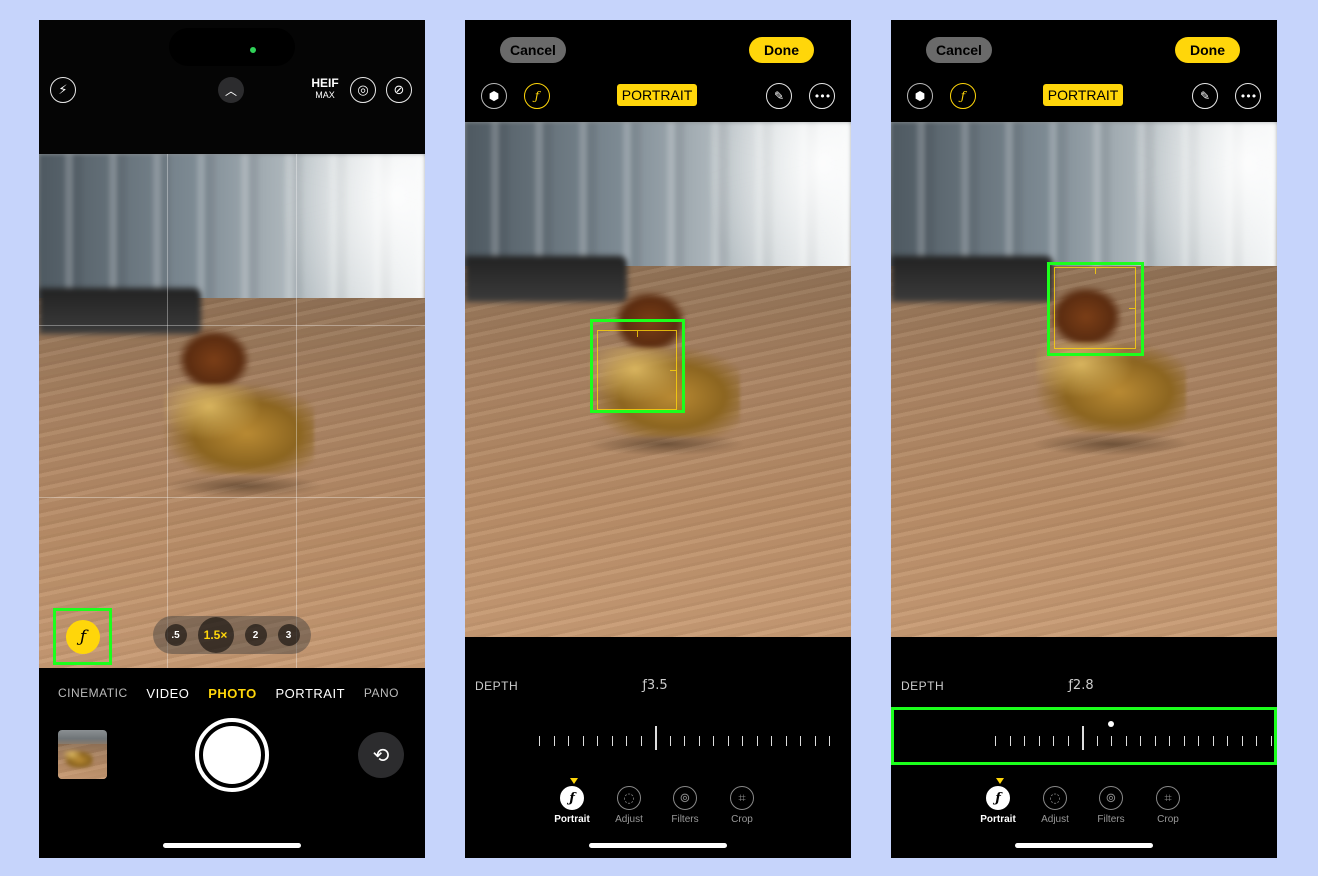  Describe the element at coordinates (232, 755) in the screenshot. I see `shutter-button` at that location.